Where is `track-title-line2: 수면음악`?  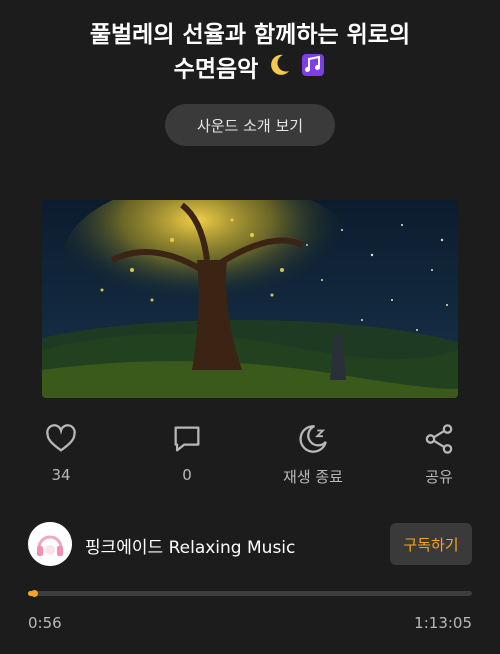 track-title-line2: 수면음악 is located at coordinates (216, 69).